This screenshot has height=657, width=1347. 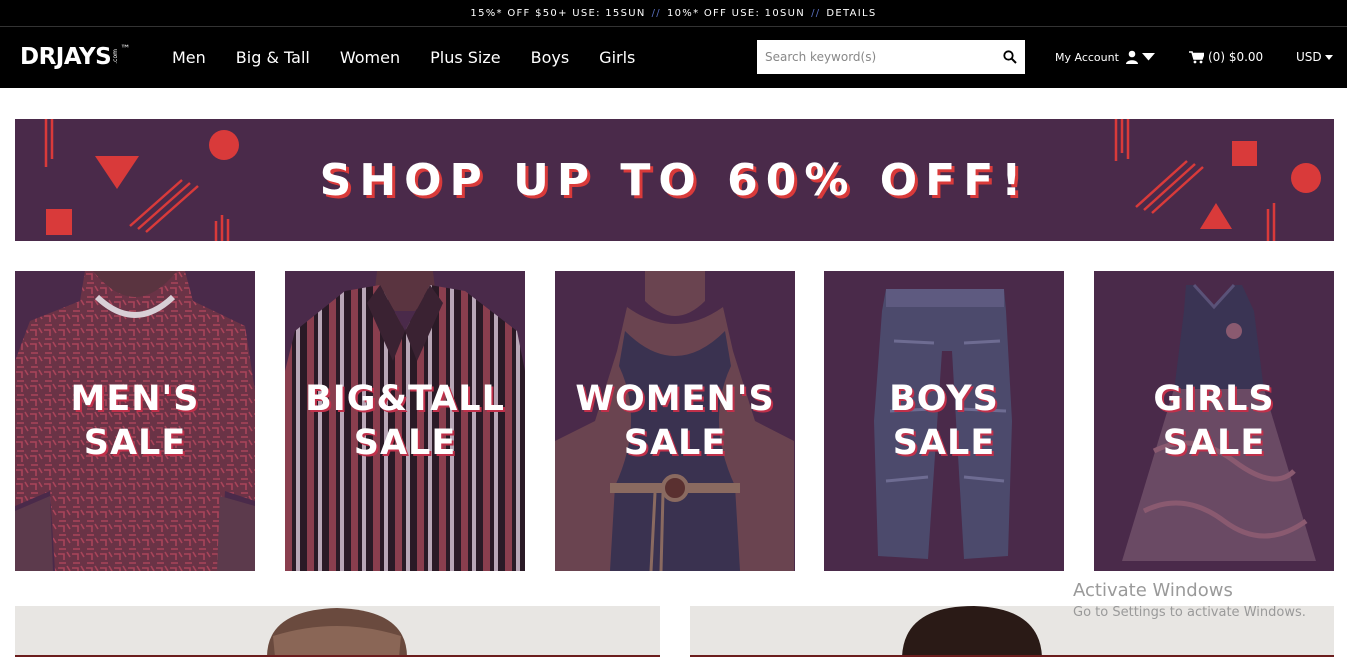 I want to click on tile-label: BOYS SALE, so click(x=944, y=421).